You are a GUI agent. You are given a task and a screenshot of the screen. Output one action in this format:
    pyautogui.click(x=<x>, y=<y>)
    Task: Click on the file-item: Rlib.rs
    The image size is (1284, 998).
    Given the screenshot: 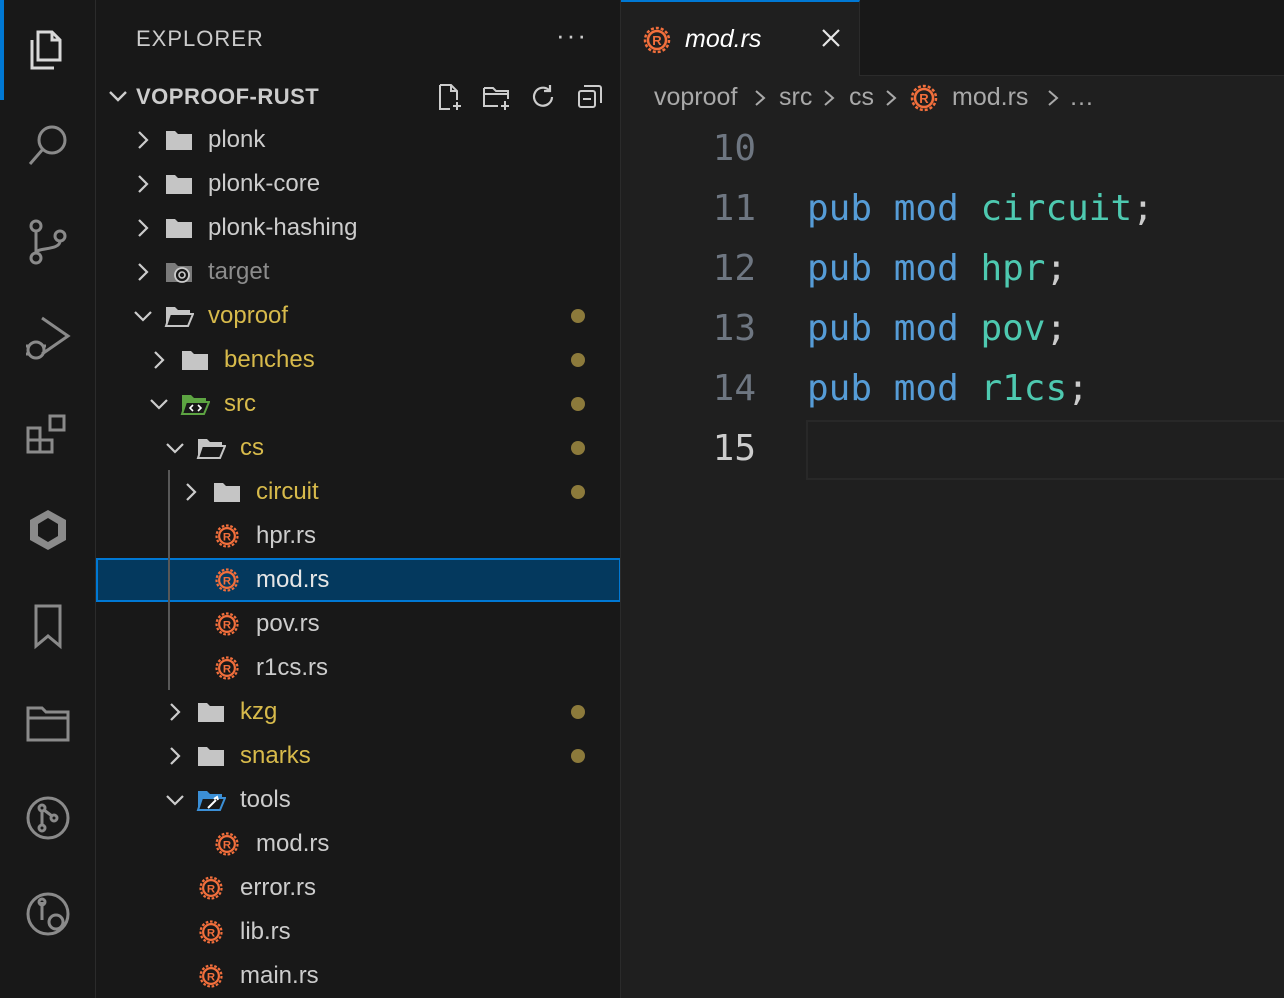 What is the action you would take?
    pyautogui.click(x=358, y=932)
    